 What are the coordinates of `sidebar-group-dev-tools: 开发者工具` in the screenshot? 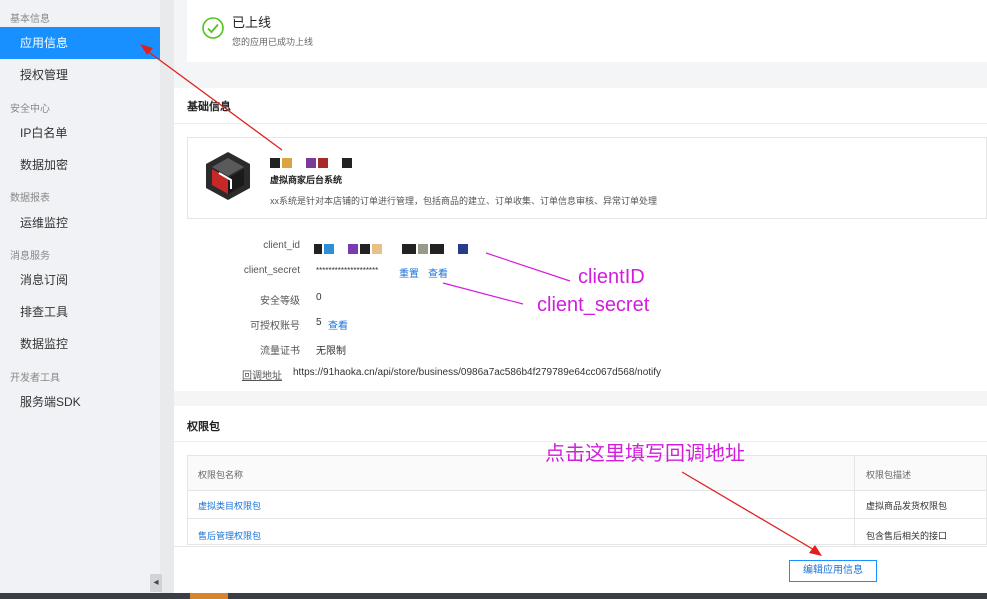 It's located at (35, 378).